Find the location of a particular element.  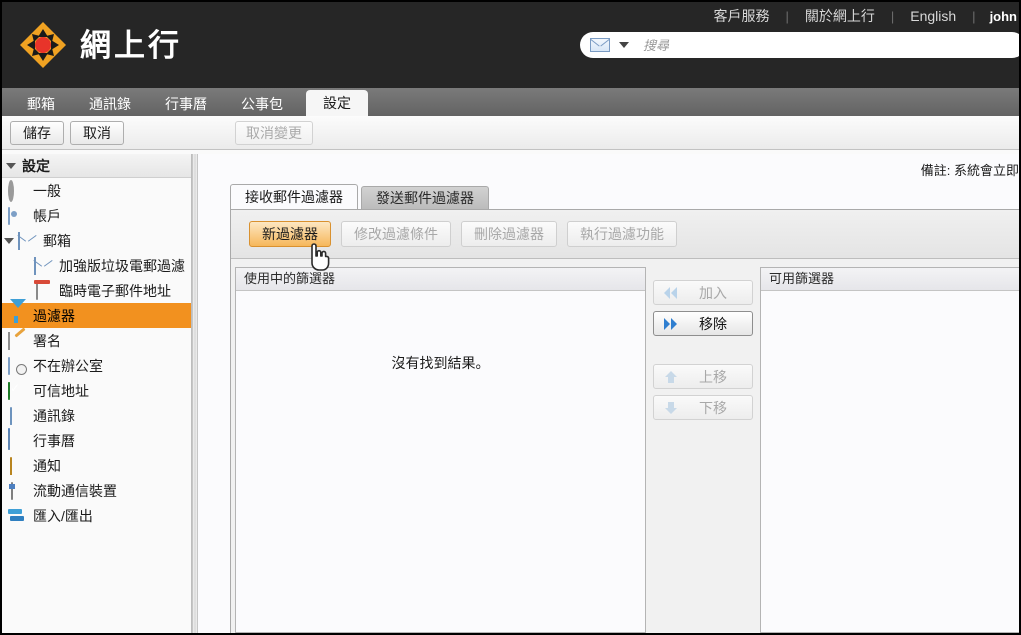

filter-toolbar: 新過濾器 修改過濾條件 刪除過濾器 執行過濾功能 is located at coordinates (625, 234).